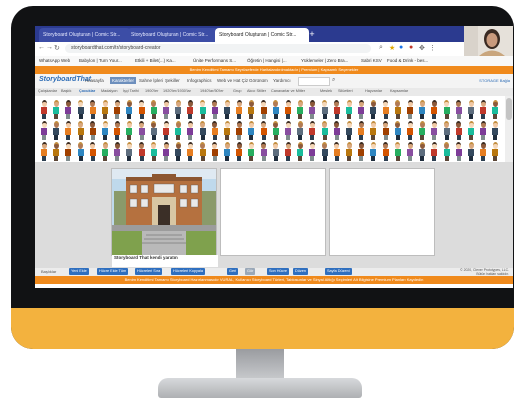  What do you see at coordinates (371, 60) in the screenshot?
I see `bookmark-item: Sabri KSV` at bounding box center [371, 60].